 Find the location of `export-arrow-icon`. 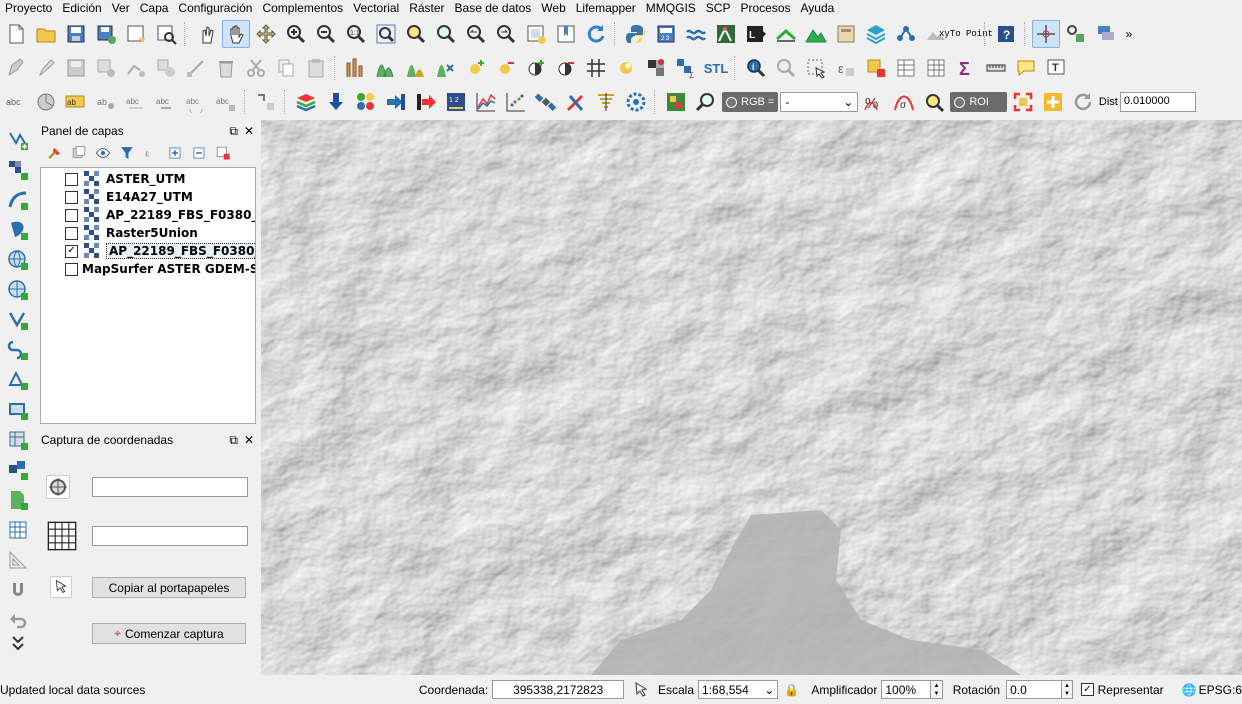

export-arrow-icon is located at coordinates (426, 102).